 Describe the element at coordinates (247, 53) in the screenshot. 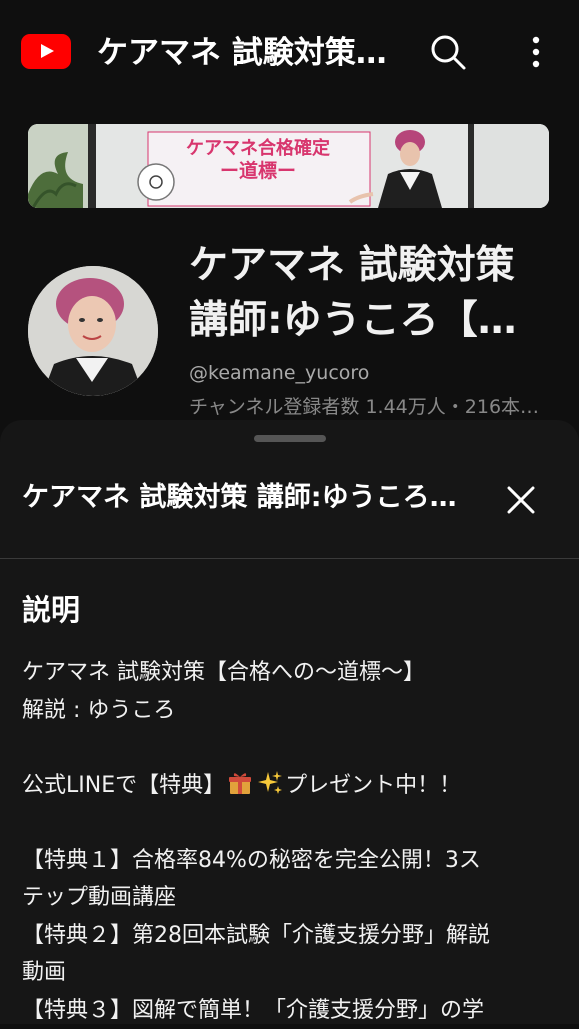

I see `app-bar-title: ケアマネ 試験対策 講師:ゆうころ【合格への〜道標〜】` at that location.